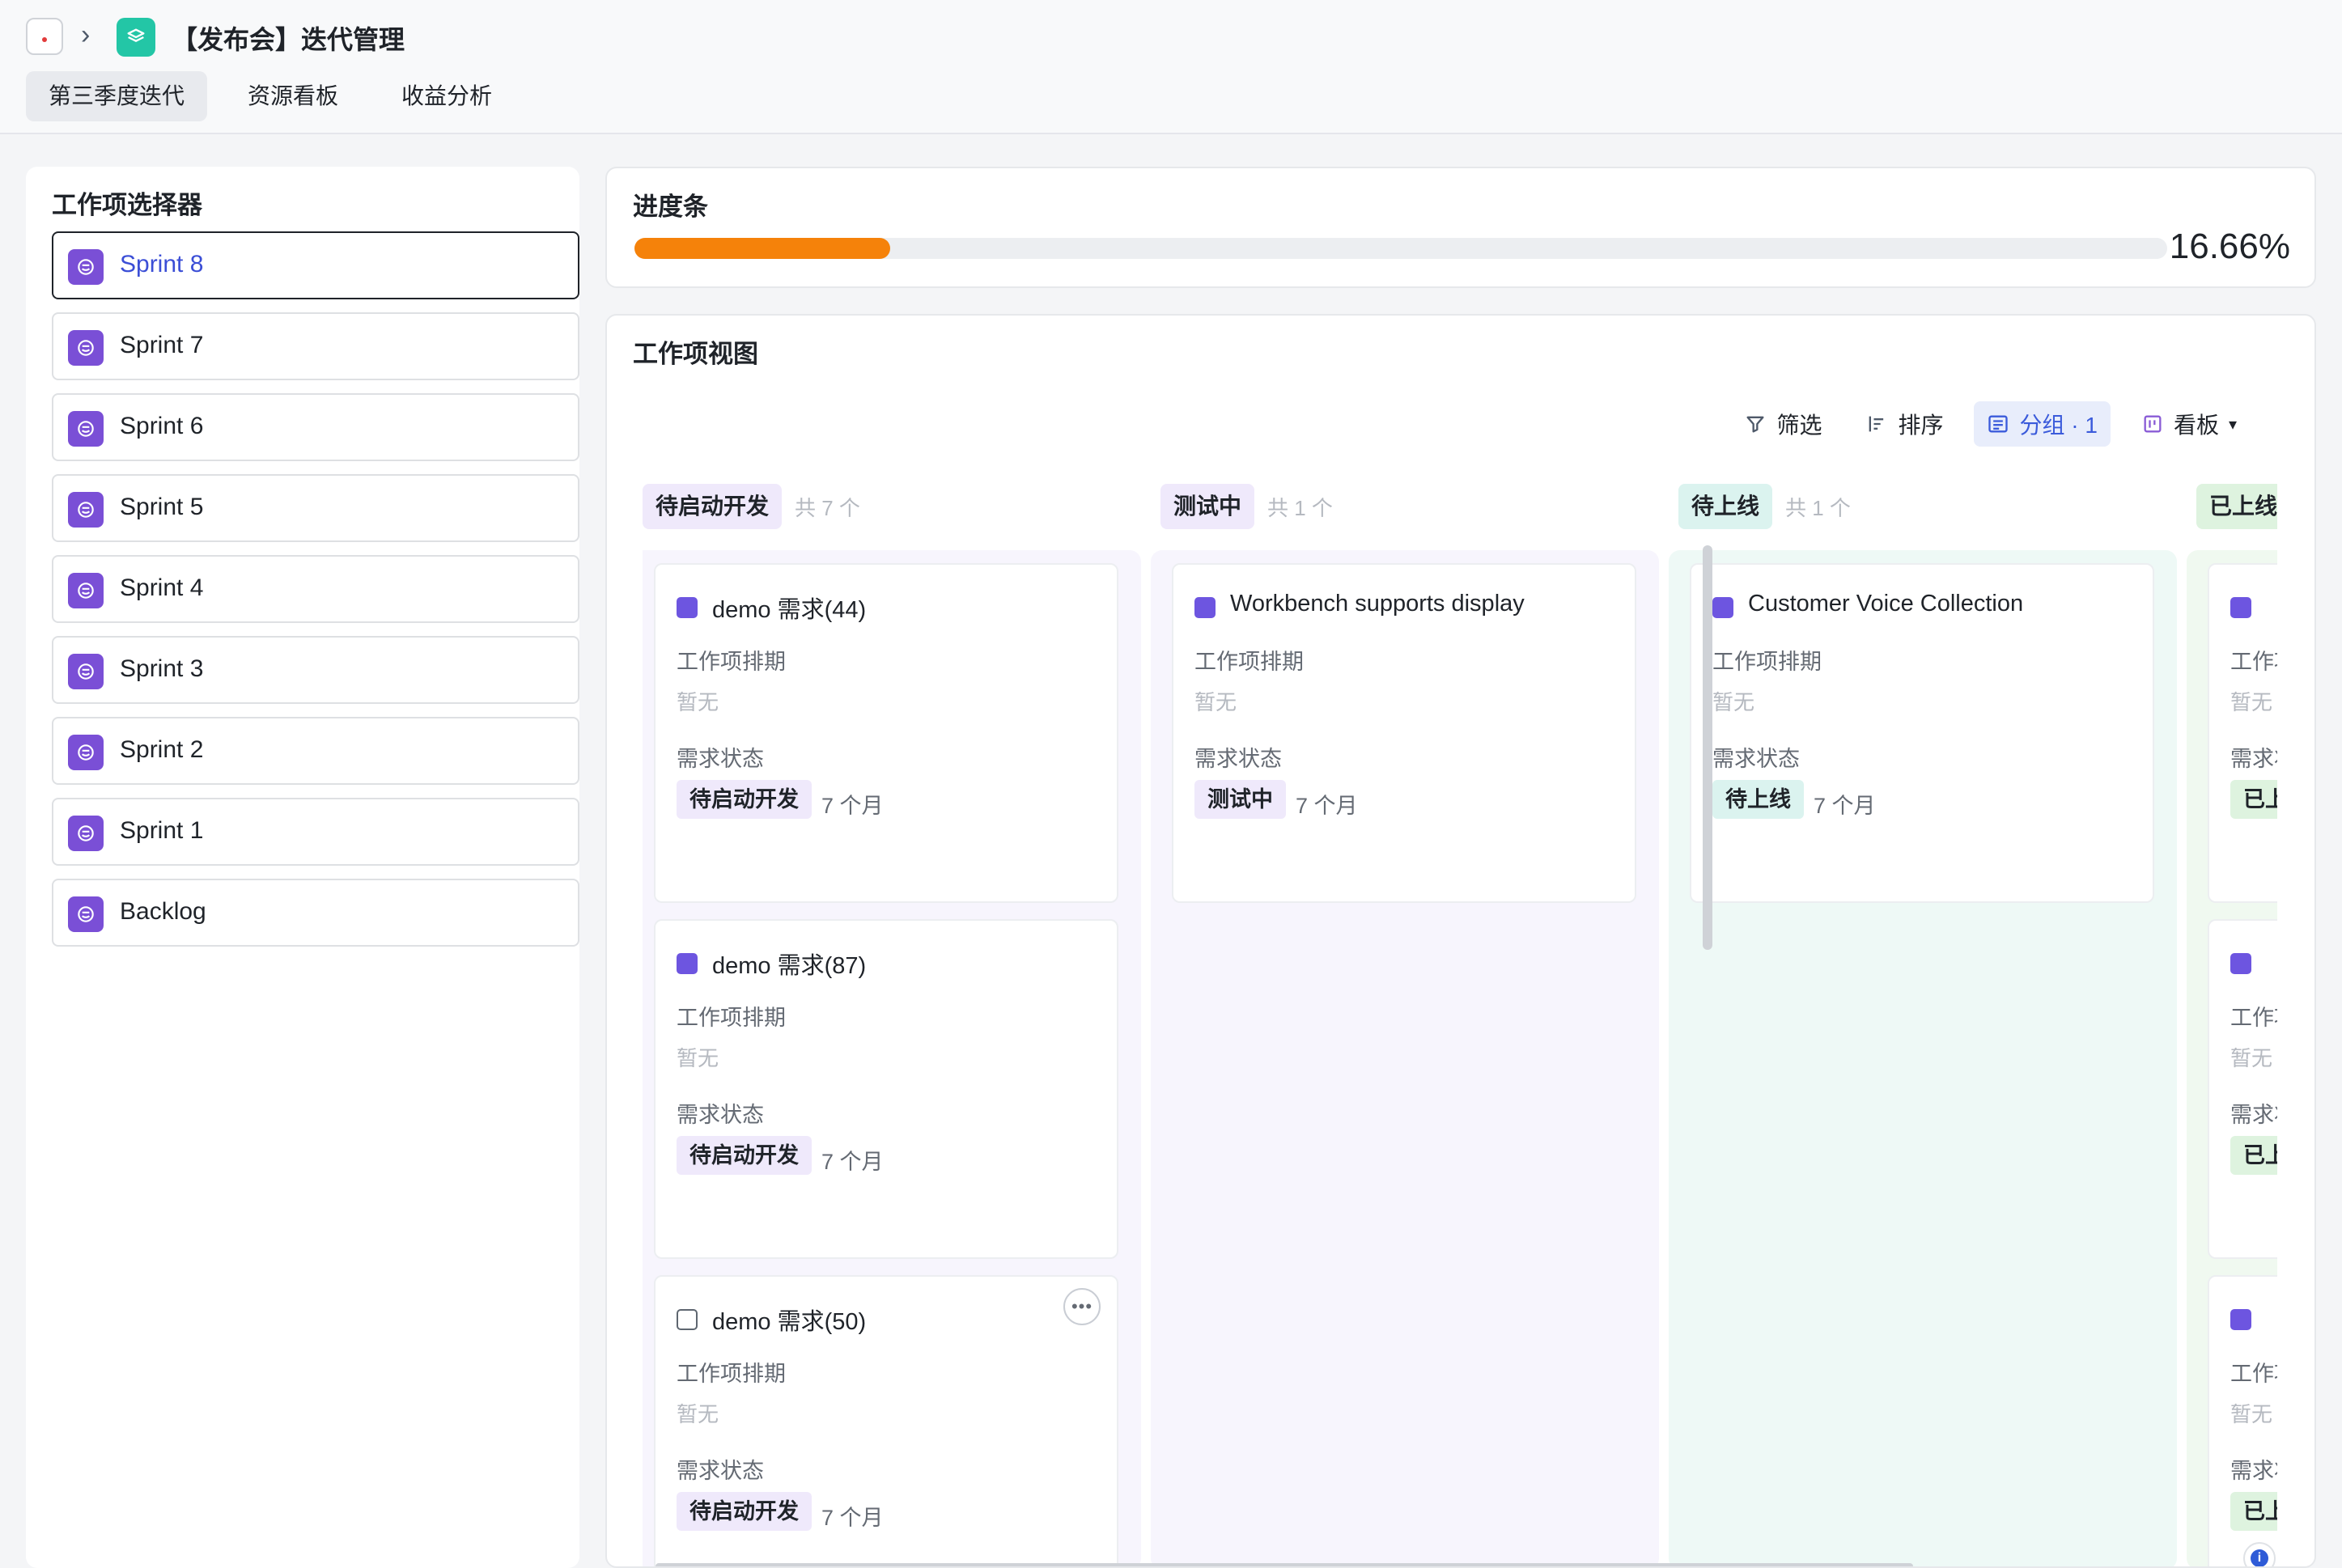 The image size is (2342, 1568). I want to click on view-title: 工作项视图, so click(695, 354).